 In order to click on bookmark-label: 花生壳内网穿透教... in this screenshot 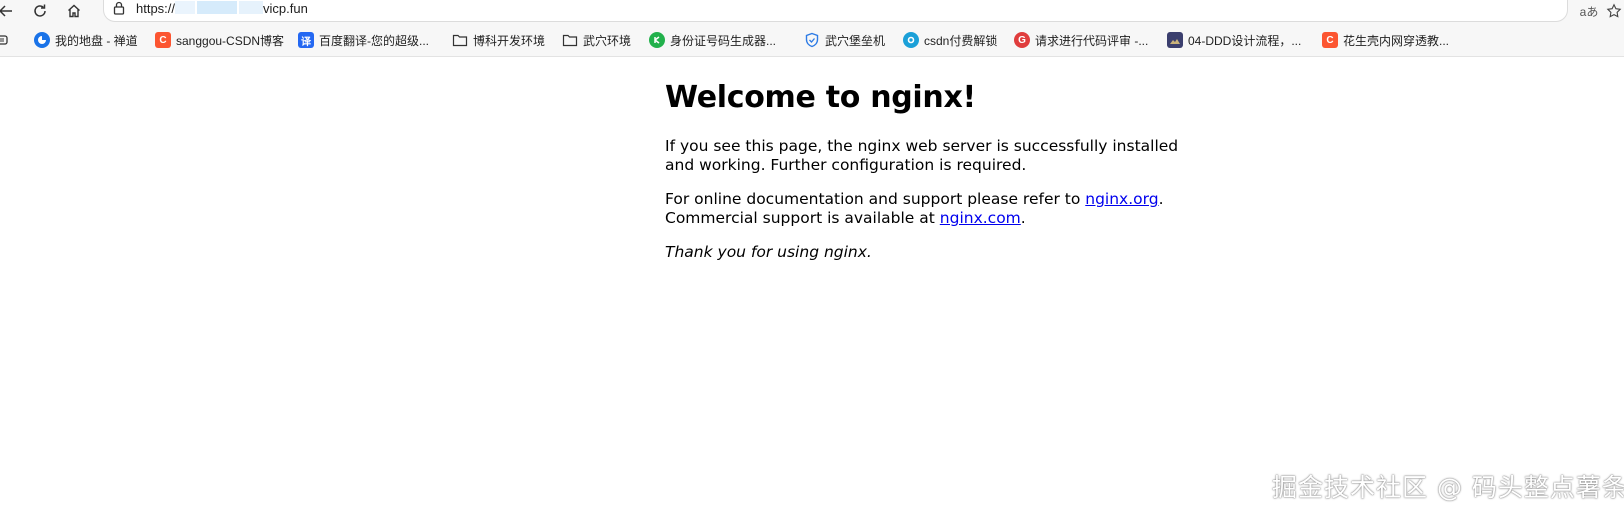, I will do `click(1396, 40)`.